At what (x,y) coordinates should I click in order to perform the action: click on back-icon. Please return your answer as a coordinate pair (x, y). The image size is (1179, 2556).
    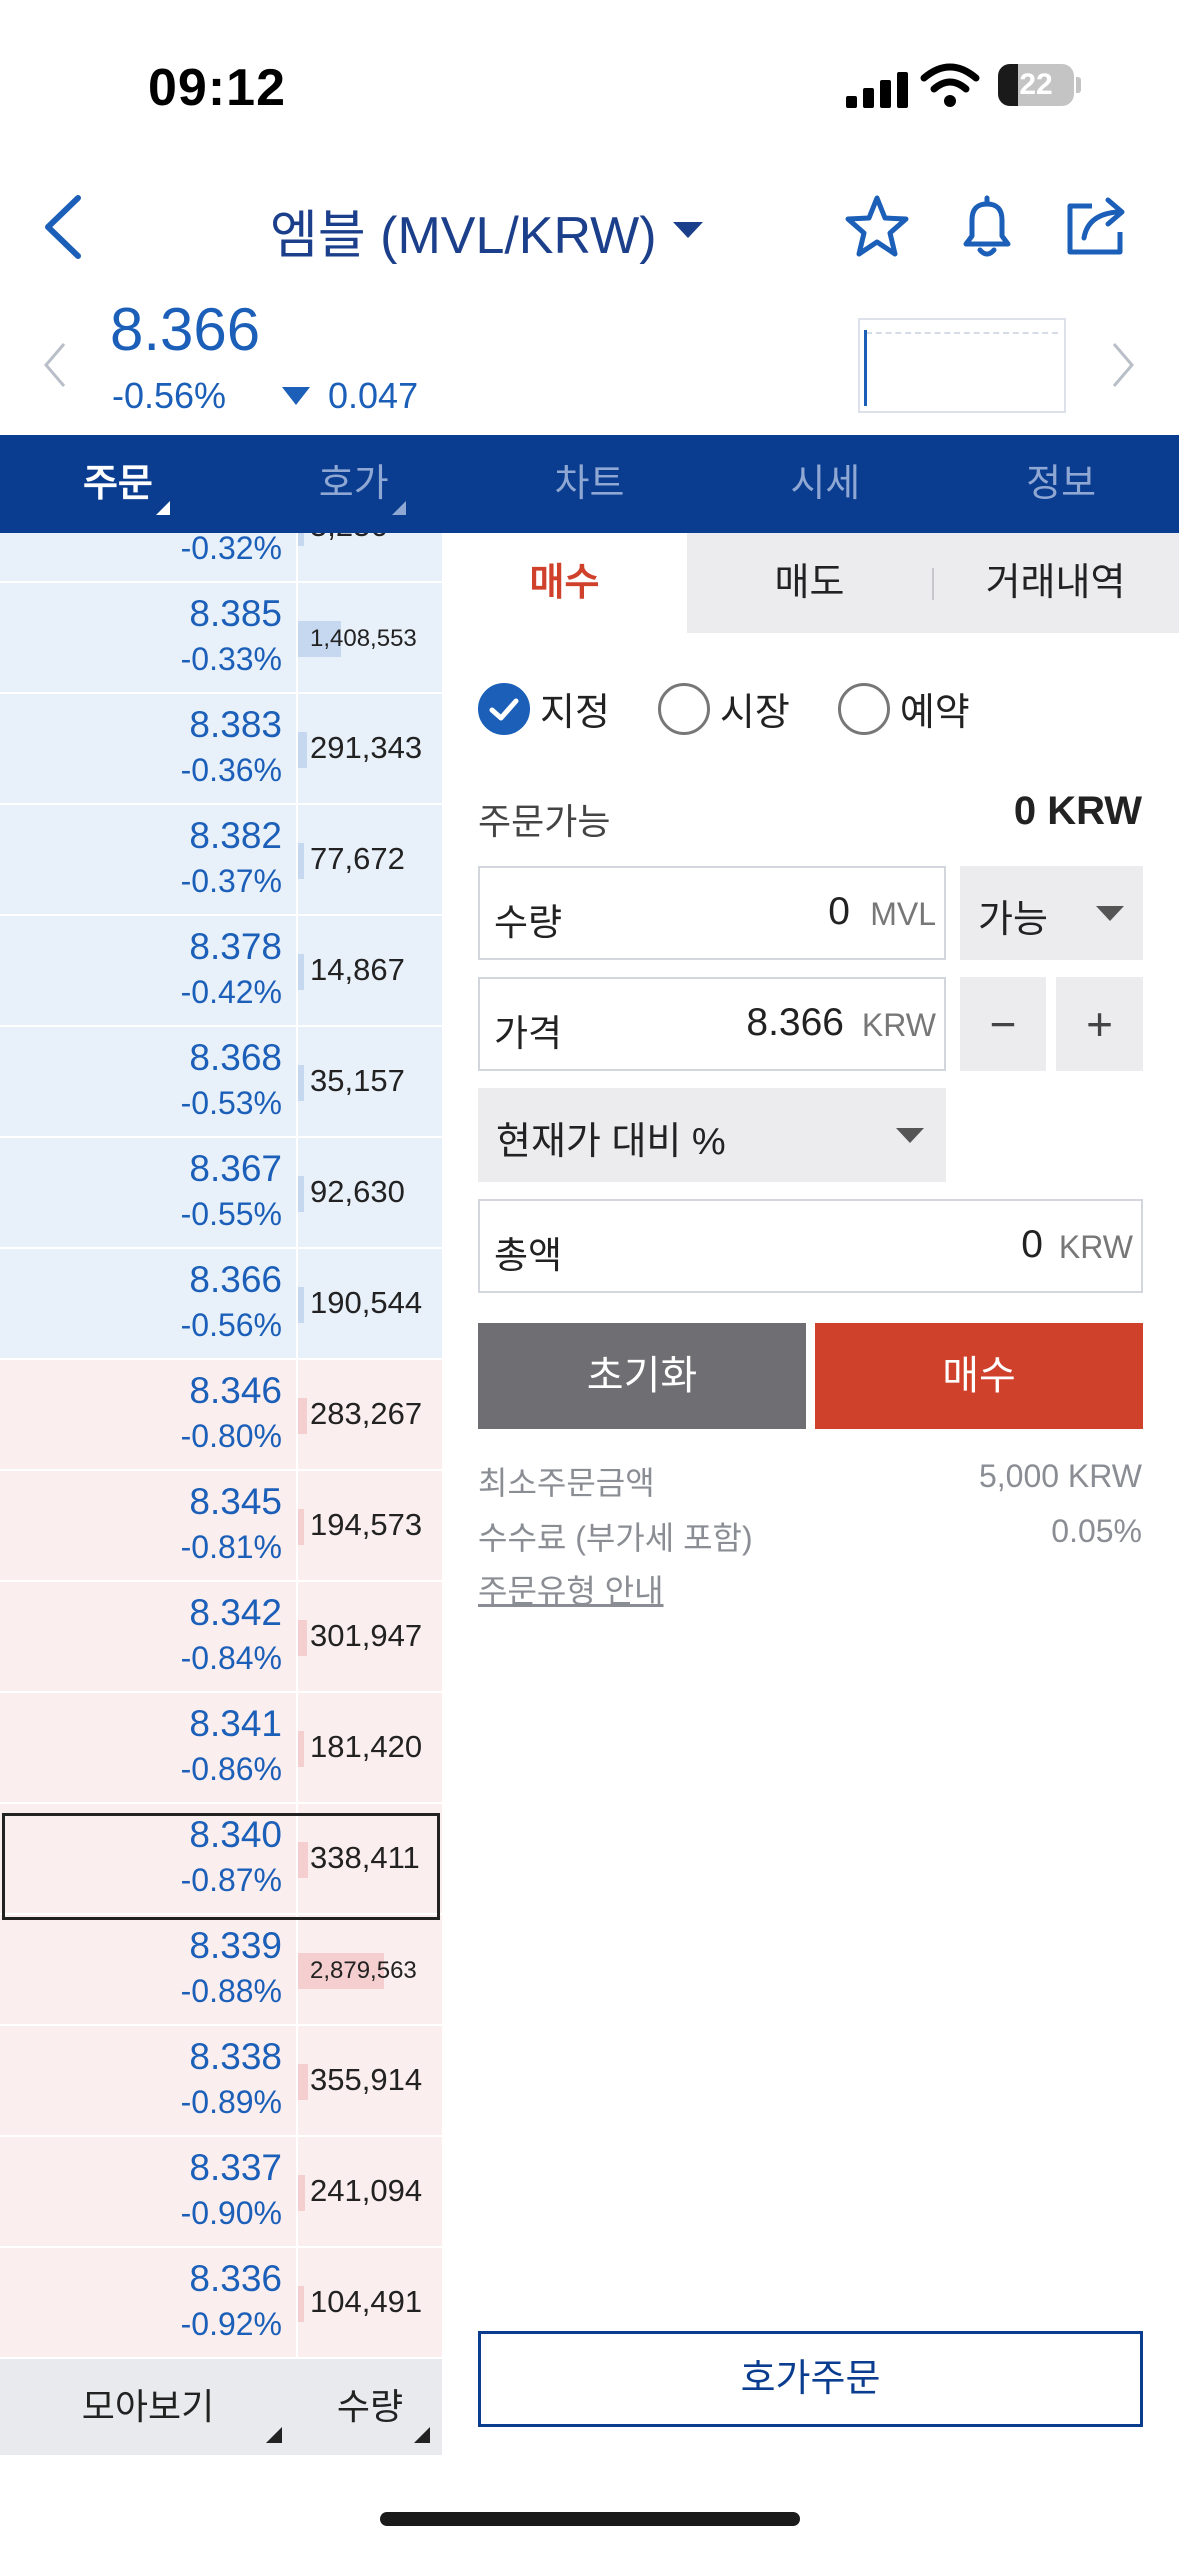
    Looking at the image, I should click on (64, 227).